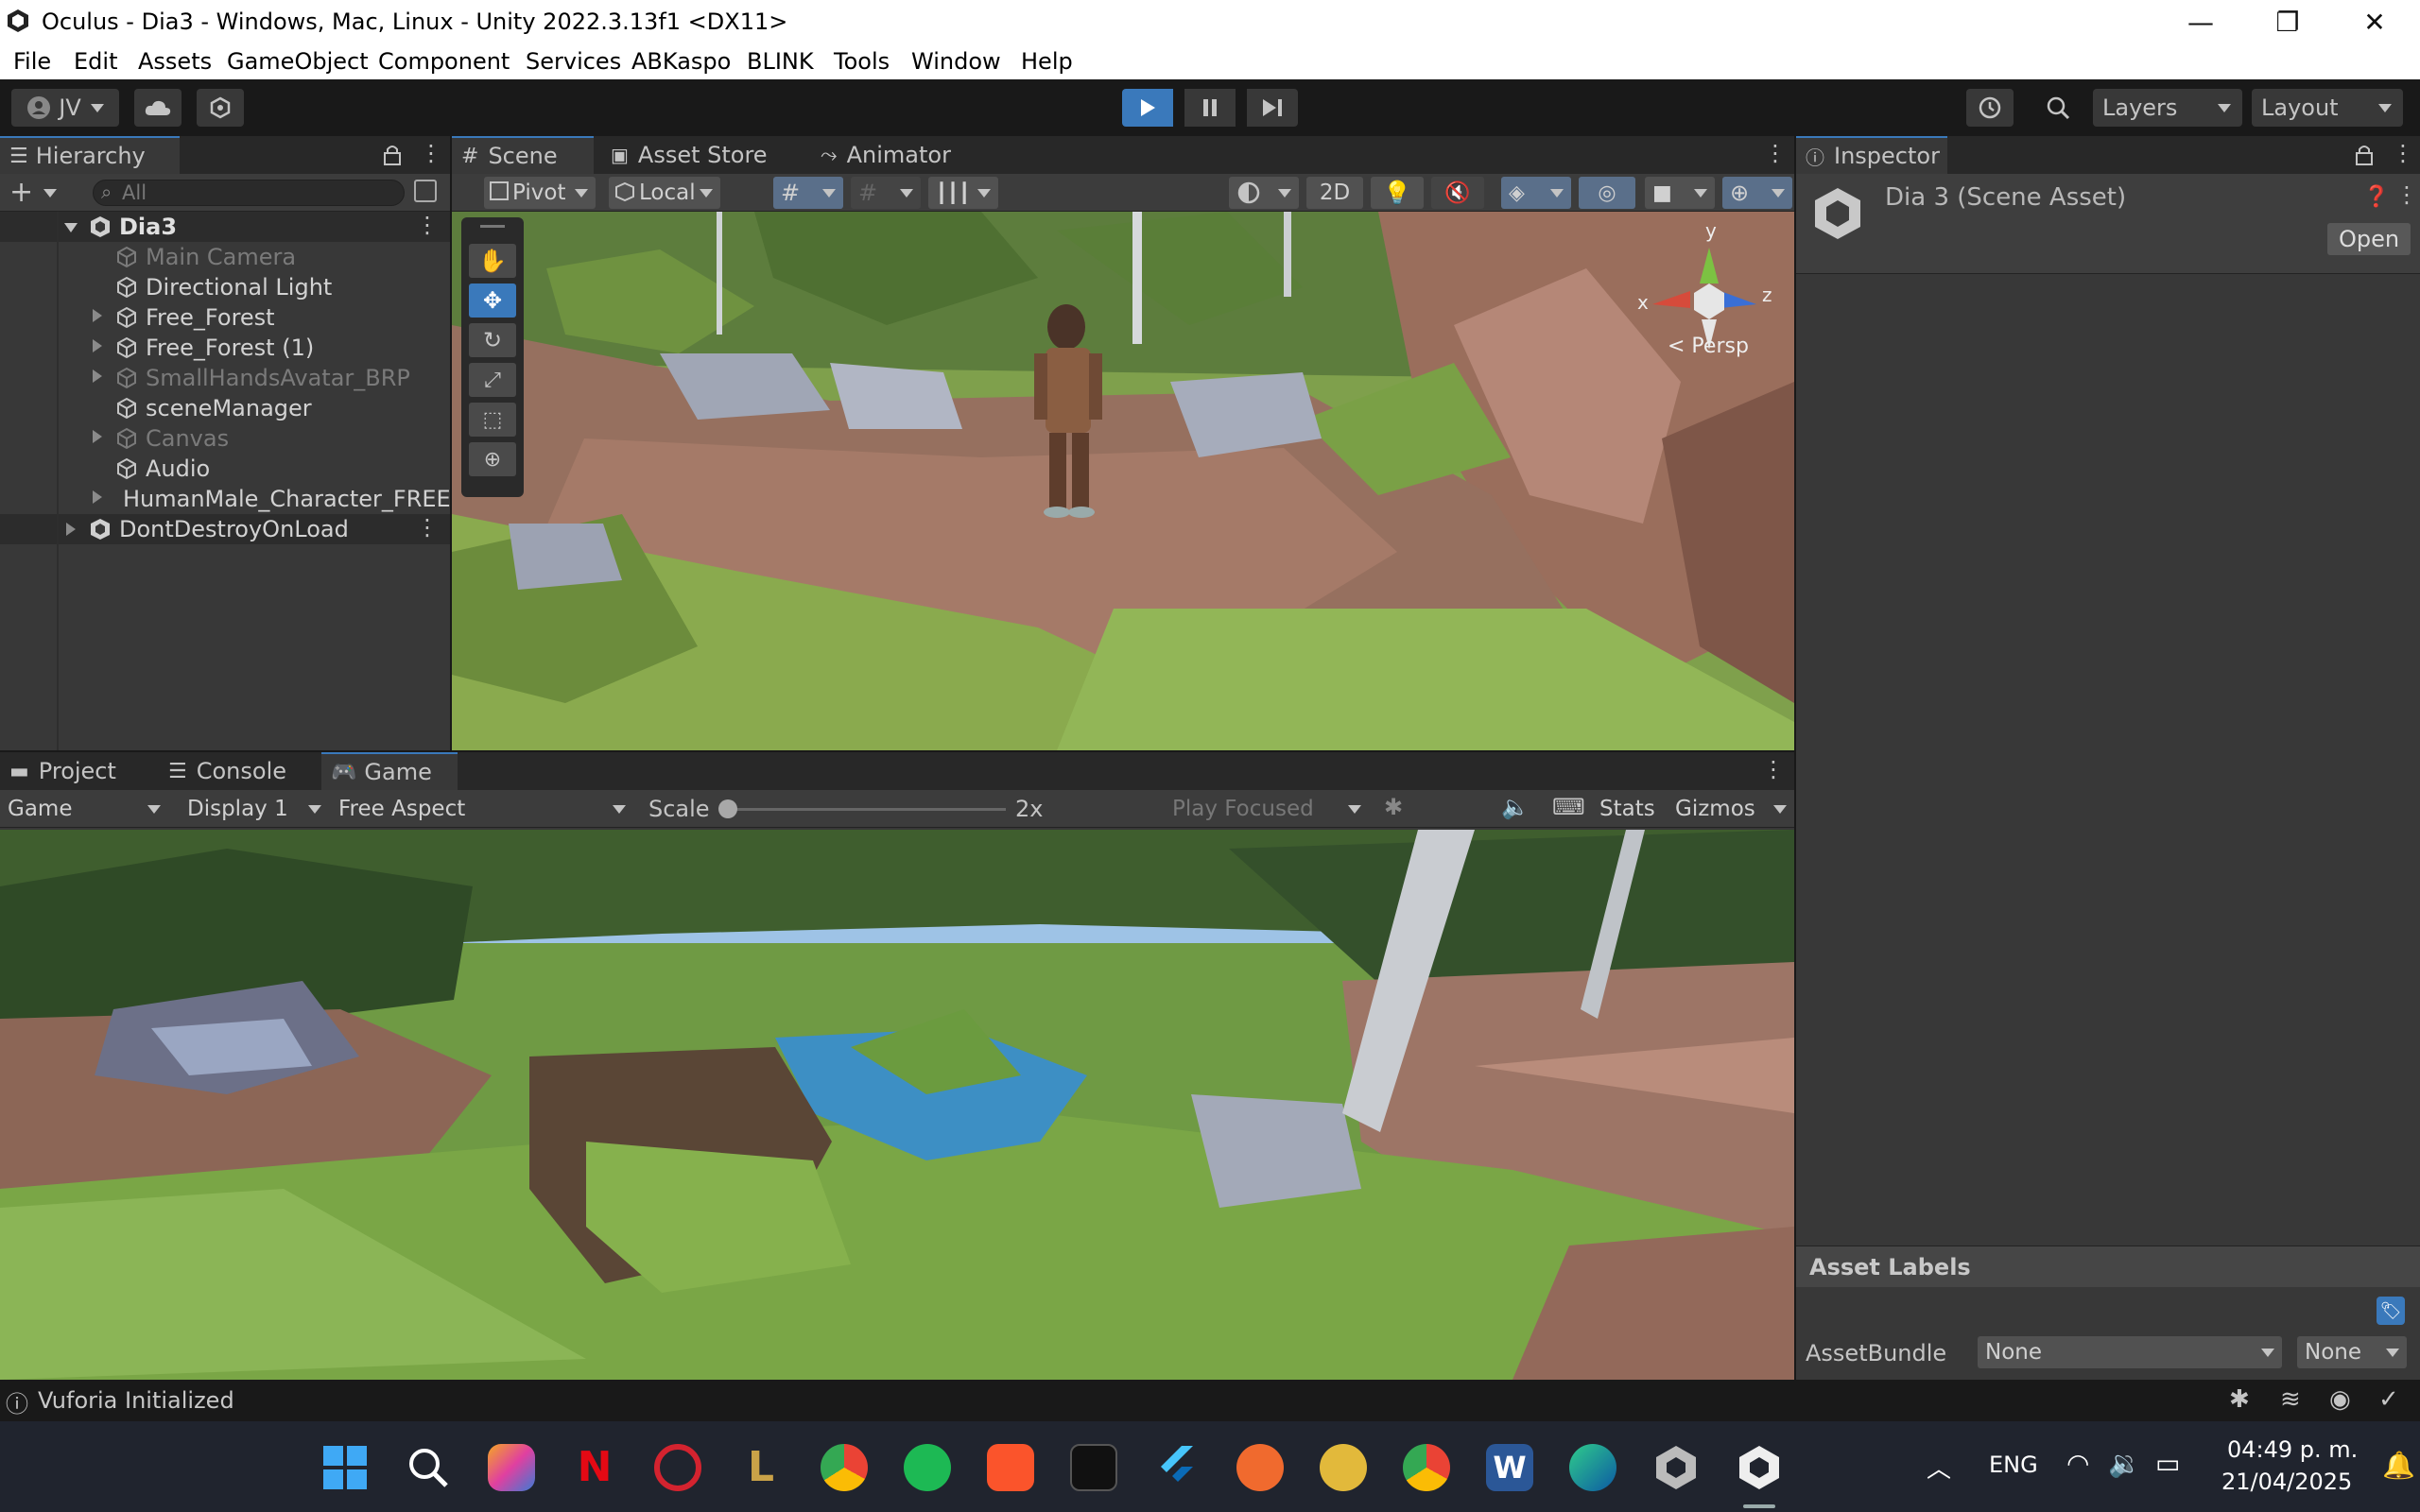 This screenshot has width=2420, height=1512. I want to click on scale-slider-track, so click(867, 809).